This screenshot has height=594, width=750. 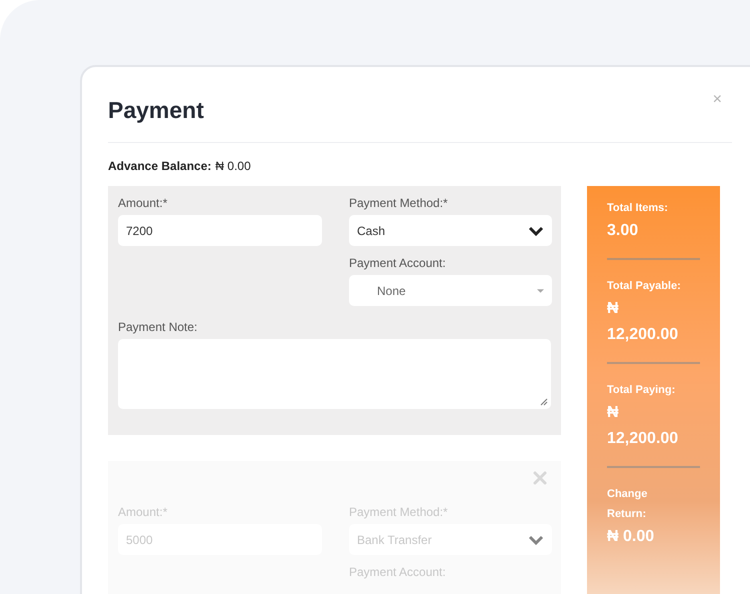 I want to click on summary-label: Total Paying:, so click(x=641, y=390).